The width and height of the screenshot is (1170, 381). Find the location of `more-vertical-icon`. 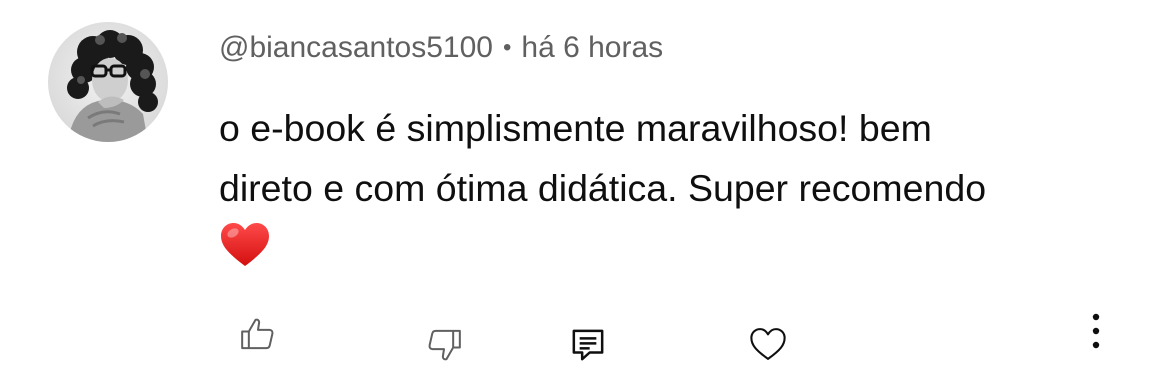

more-vertical-icon is located at coordinates (1096, 331).